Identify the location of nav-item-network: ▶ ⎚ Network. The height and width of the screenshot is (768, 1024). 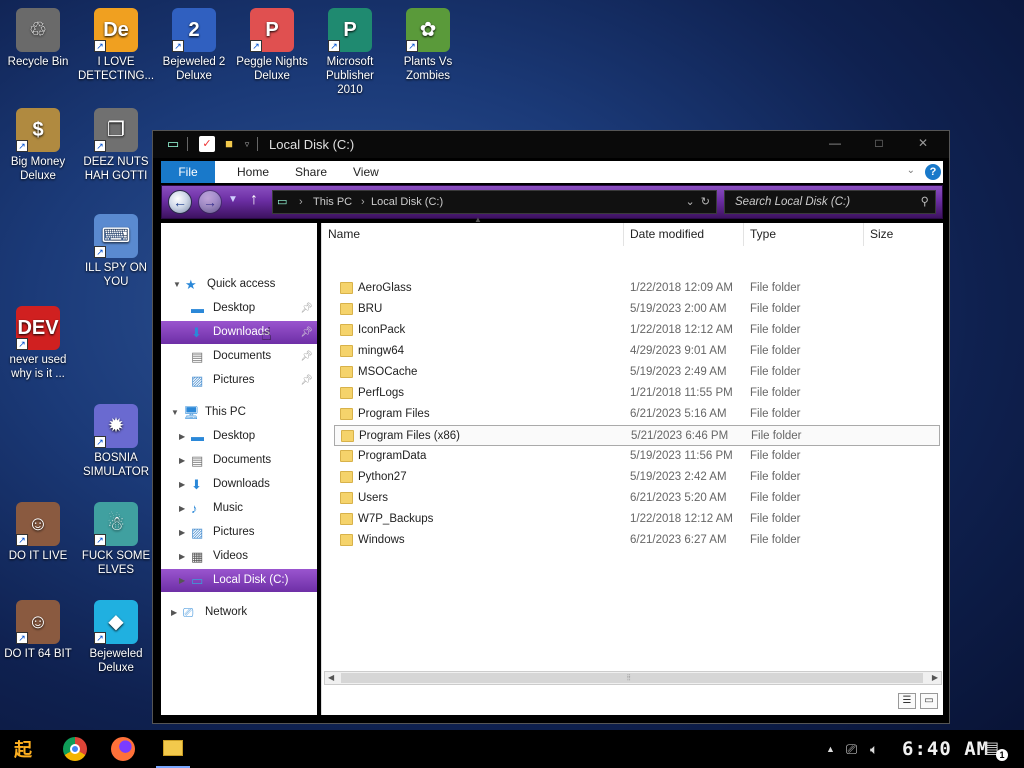
(239, 612).